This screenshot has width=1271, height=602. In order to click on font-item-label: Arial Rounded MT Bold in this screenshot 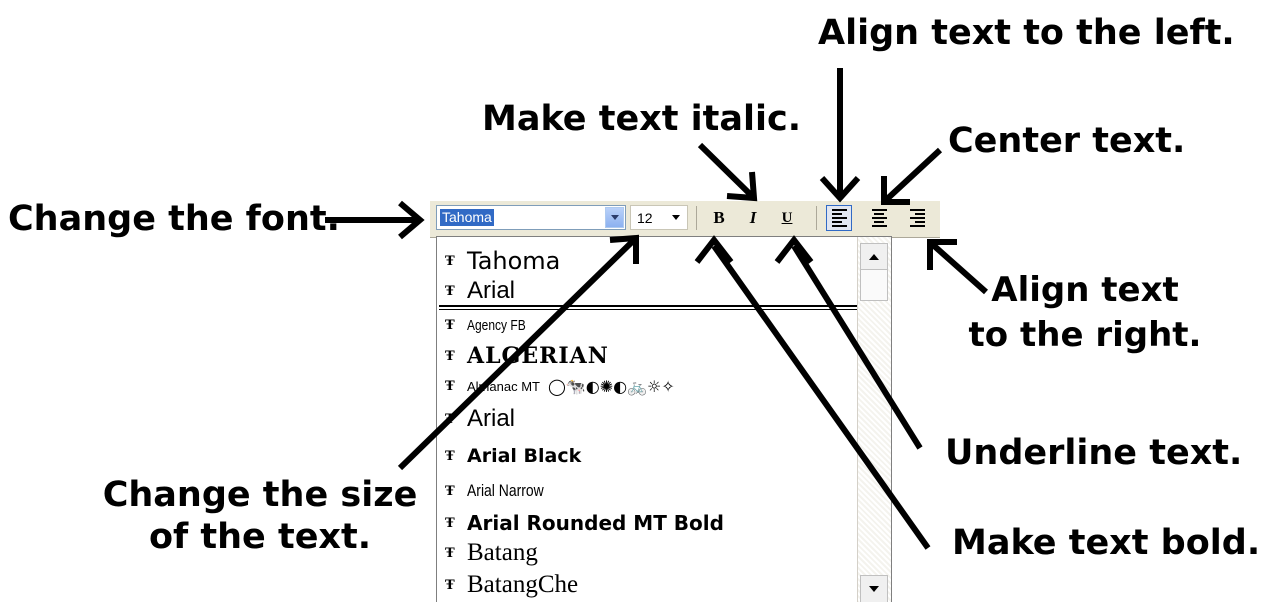, I will do `click(595, 523)`.